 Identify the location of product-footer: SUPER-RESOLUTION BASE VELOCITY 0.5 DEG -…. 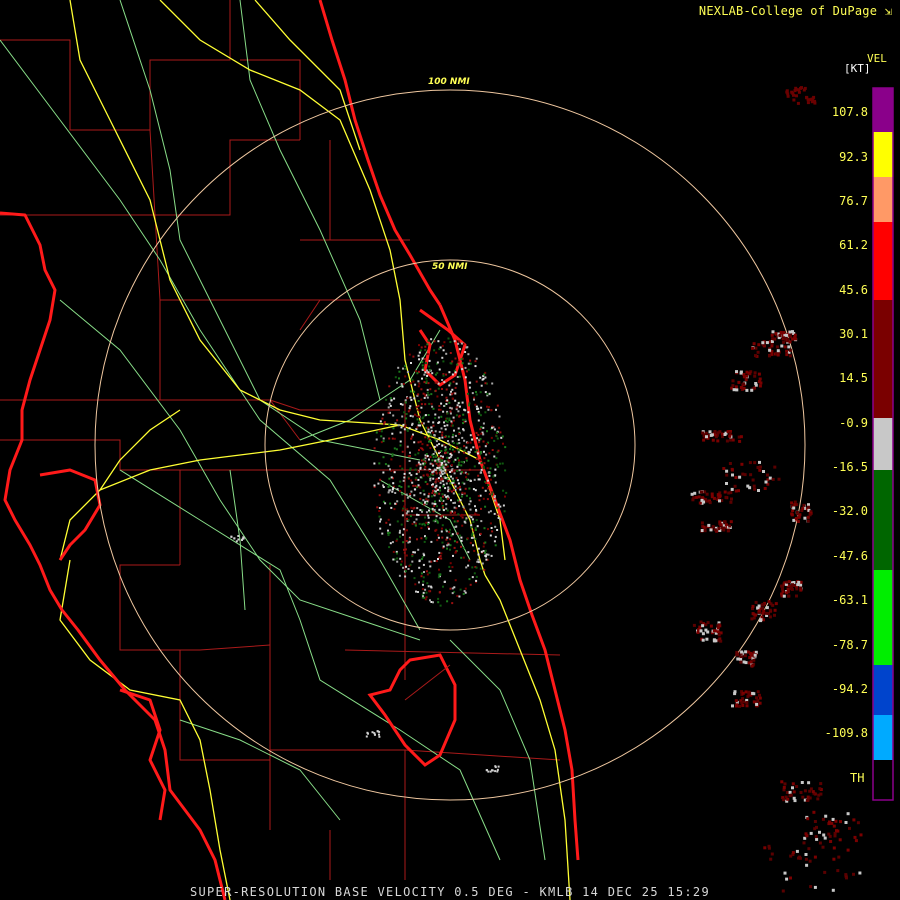
(449, 892).